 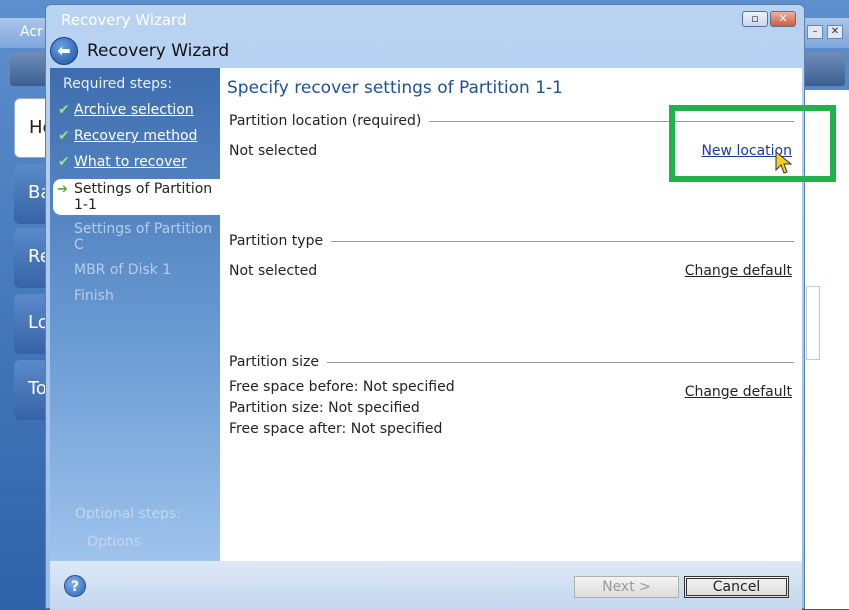 I want to click on background-app-title: Acr, so click(x=31, y=32).